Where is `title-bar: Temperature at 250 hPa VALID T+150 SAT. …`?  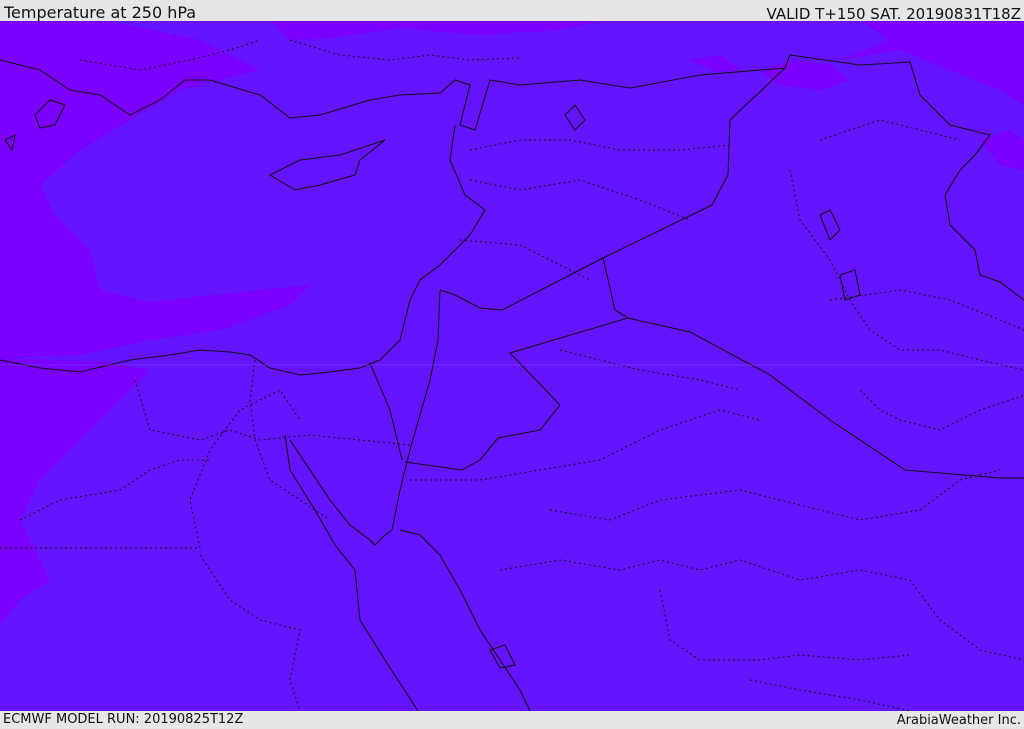
title-bar: Temperature at 250 hPa VALID T+150 SAT. … is located at coordinates (512, 11).